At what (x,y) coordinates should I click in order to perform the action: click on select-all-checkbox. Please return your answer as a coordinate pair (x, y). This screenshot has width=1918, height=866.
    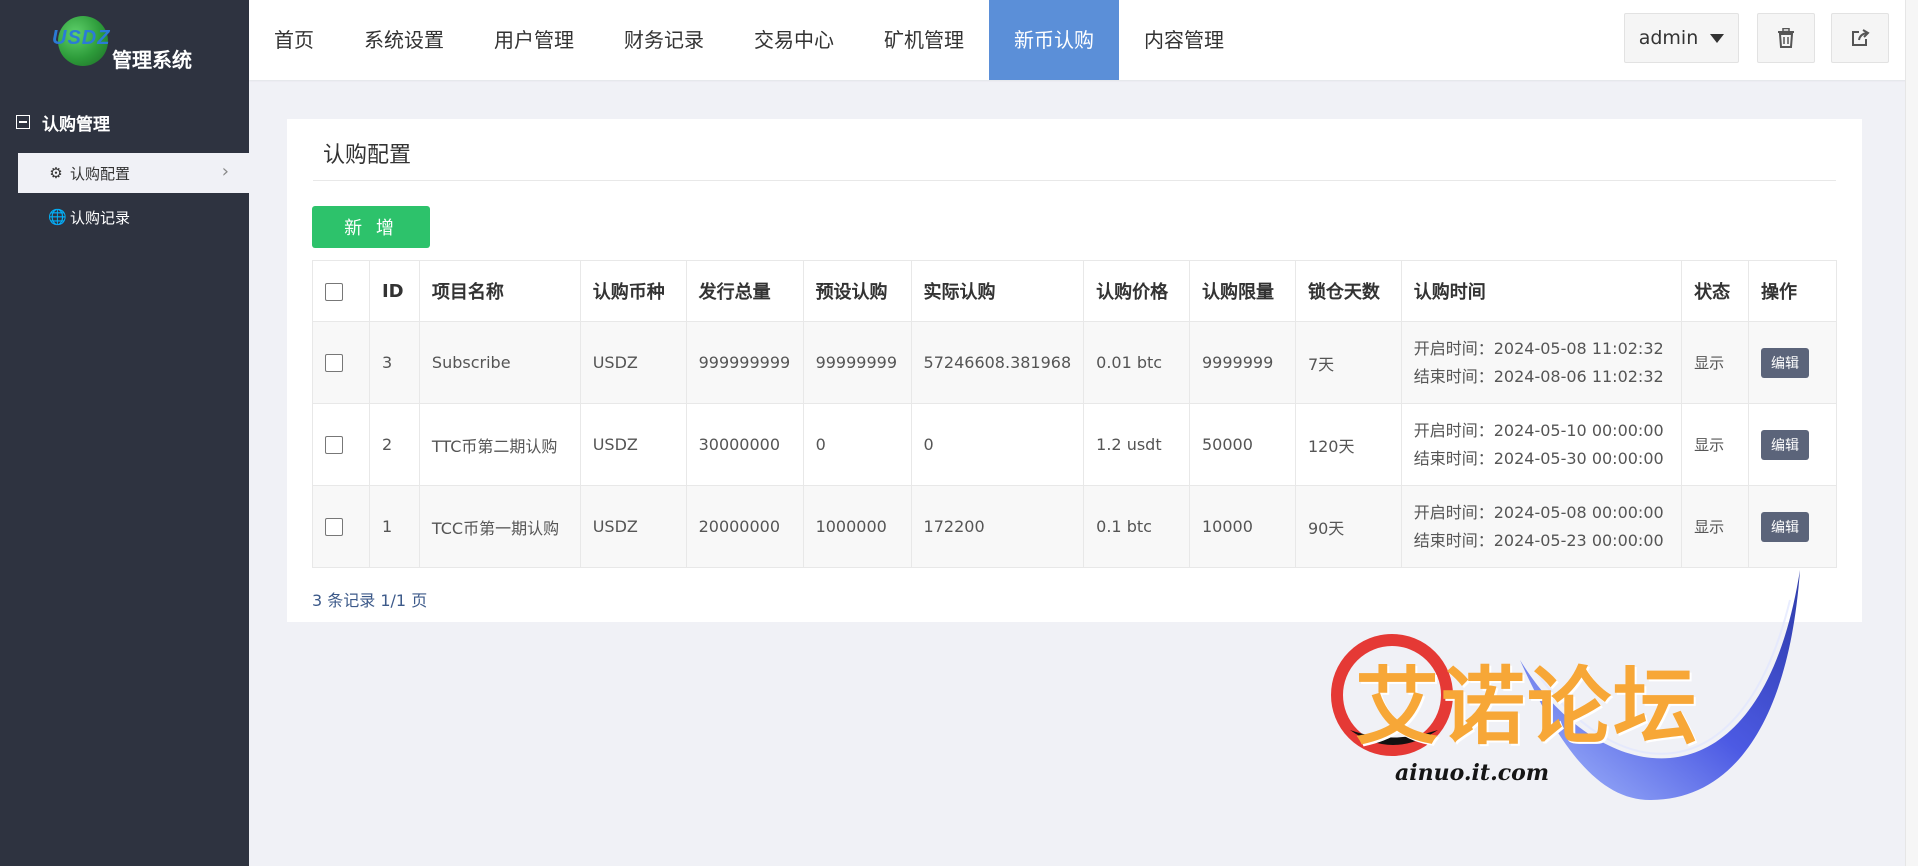
    Looking at the image, I should click on (334, 291).